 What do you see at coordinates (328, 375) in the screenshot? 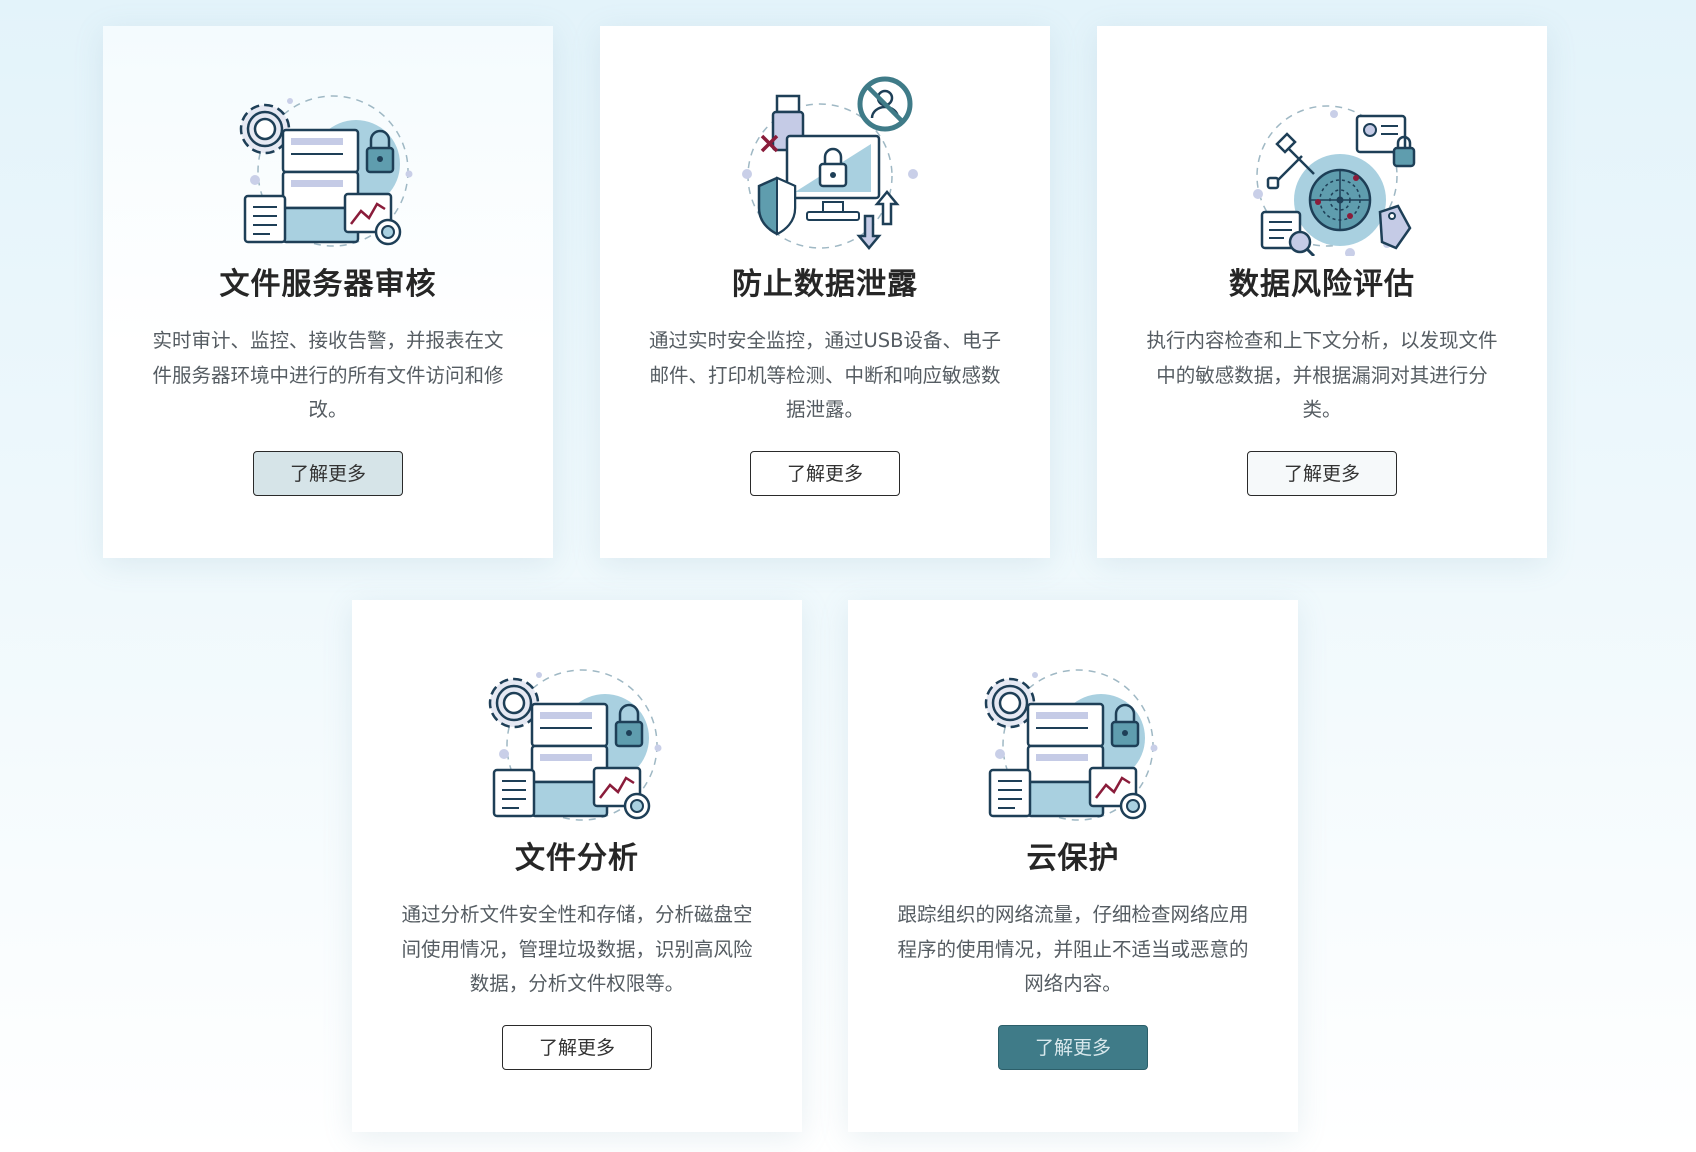
I see `card-description: 实时审计、监控、接收告警，并报表在文件服务器环境中进行的所有文件访问和修改。` at bounding box center [328, 375].